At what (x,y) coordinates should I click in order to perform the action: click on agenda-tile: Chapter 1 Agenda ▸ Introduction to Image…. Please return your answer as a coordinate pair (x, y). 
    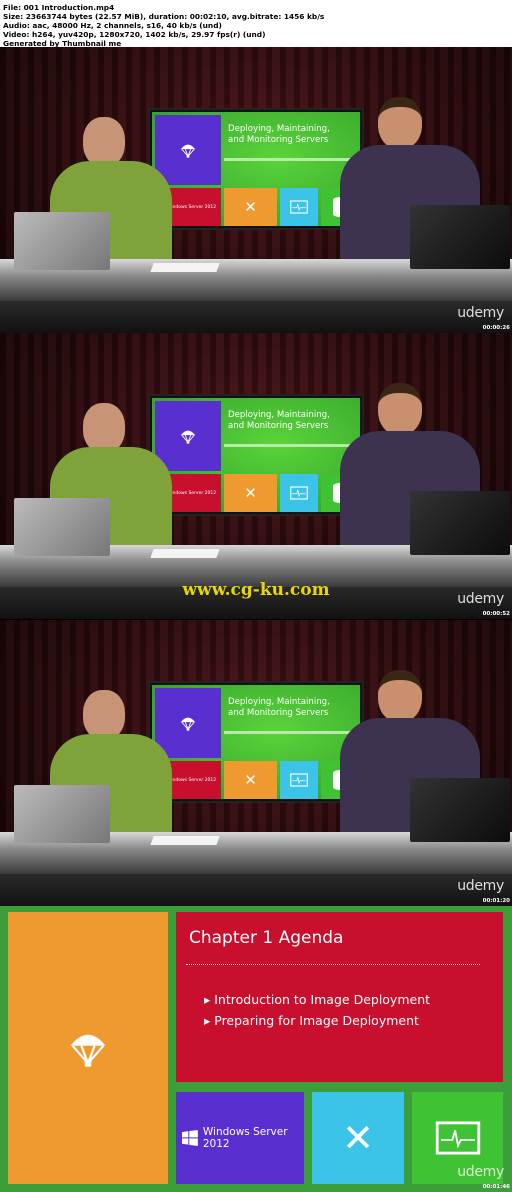
    Looking at the image, I should click on (339, 997).